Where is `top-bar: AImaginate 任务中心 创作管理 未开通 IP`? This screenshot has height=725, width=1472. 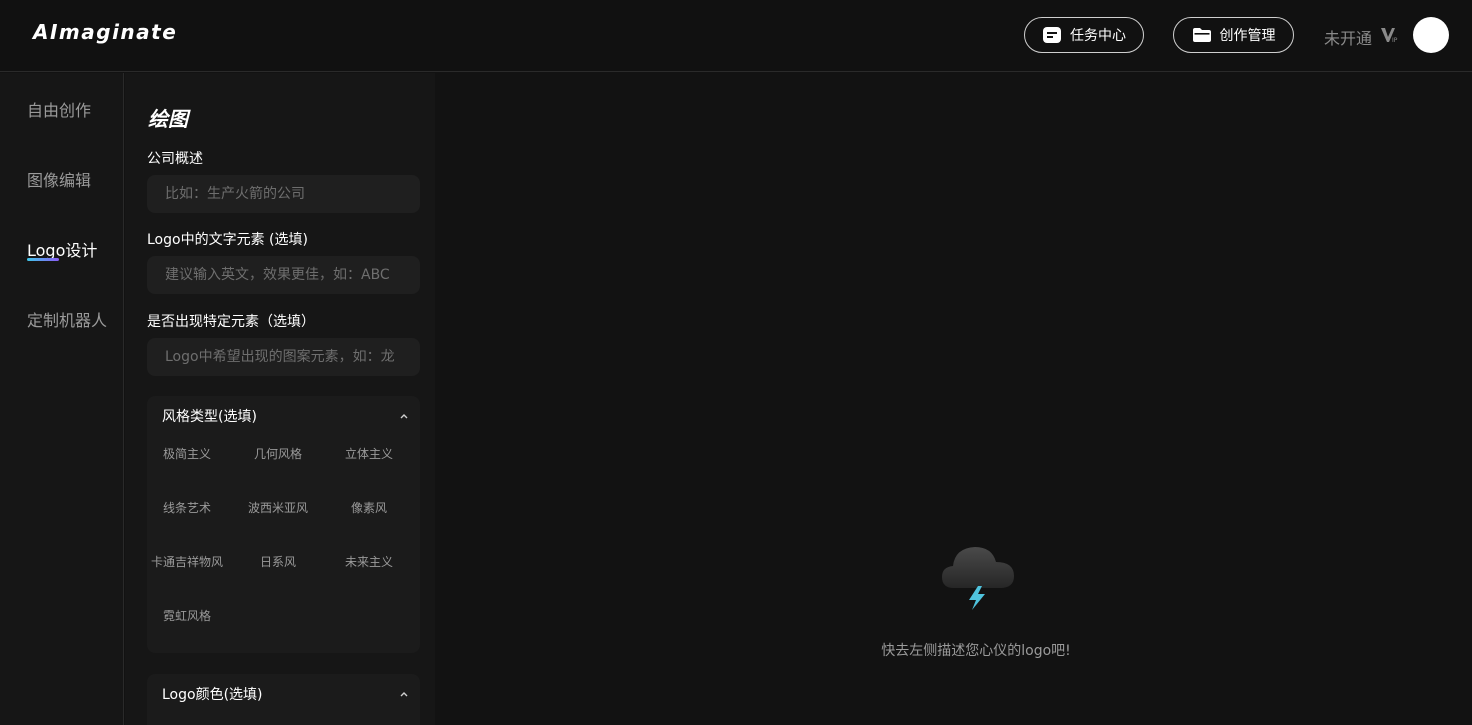
top-bar: AImaginate 任务中心 创作管理 未开通 IP is located at coordinates (736, 36).